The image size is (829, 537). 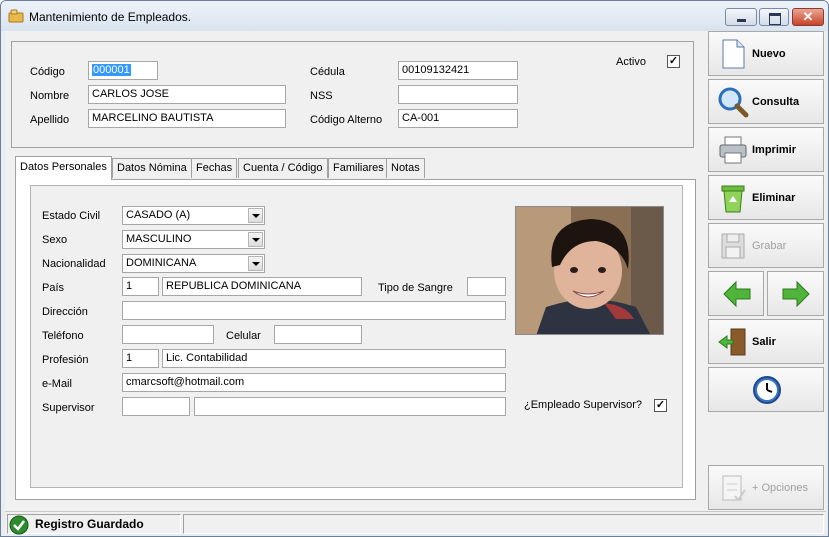 I want to click on tipo-sangre-label: Tipo de Sangre, so click(x=415, y=288).